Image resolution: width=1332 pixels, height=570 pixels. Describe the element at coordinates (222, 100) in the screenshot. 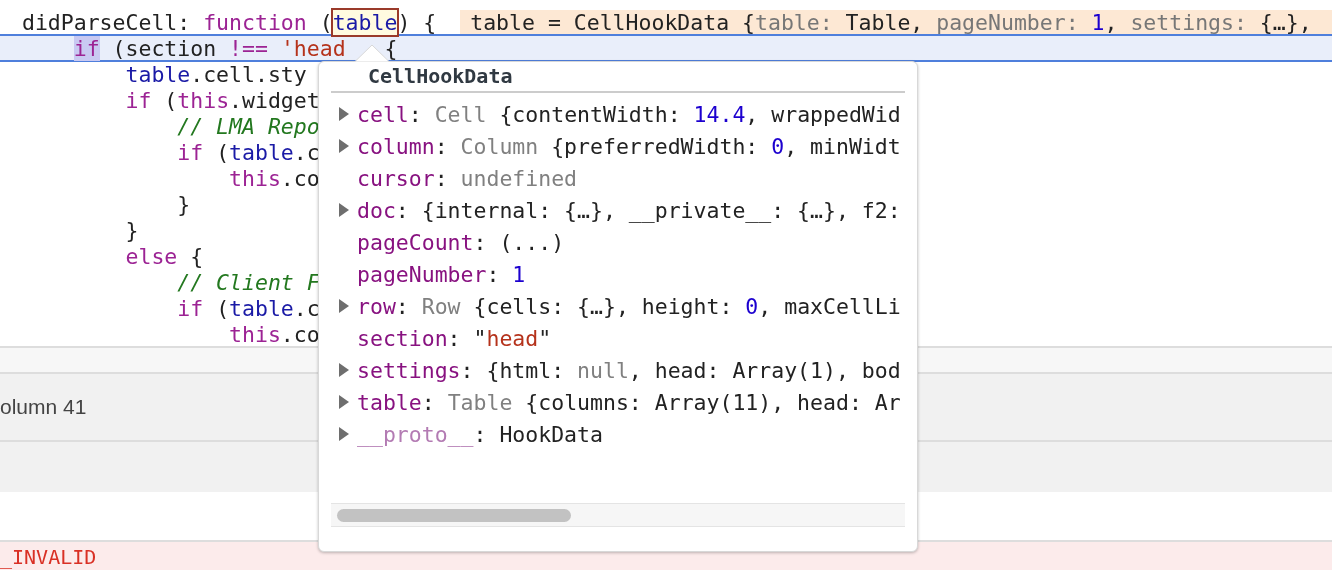

I see `code-line: if (this.widget` at that location.